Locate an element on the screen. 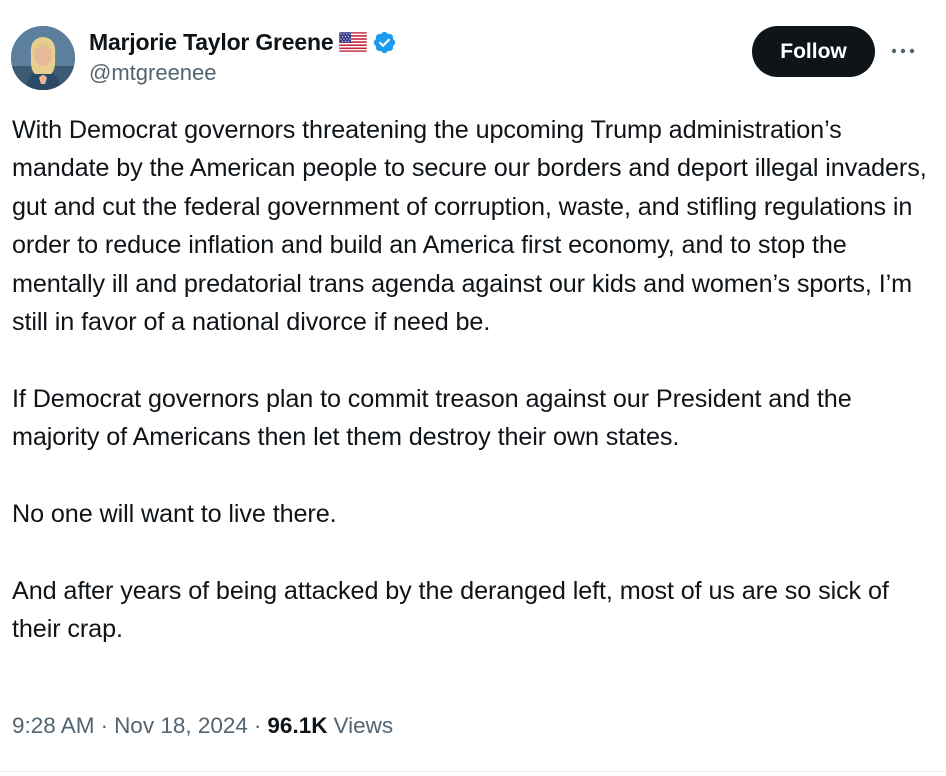 This screenshot has width=946, height=776. views-count: 96.1K is located at coordinates (297, 726).